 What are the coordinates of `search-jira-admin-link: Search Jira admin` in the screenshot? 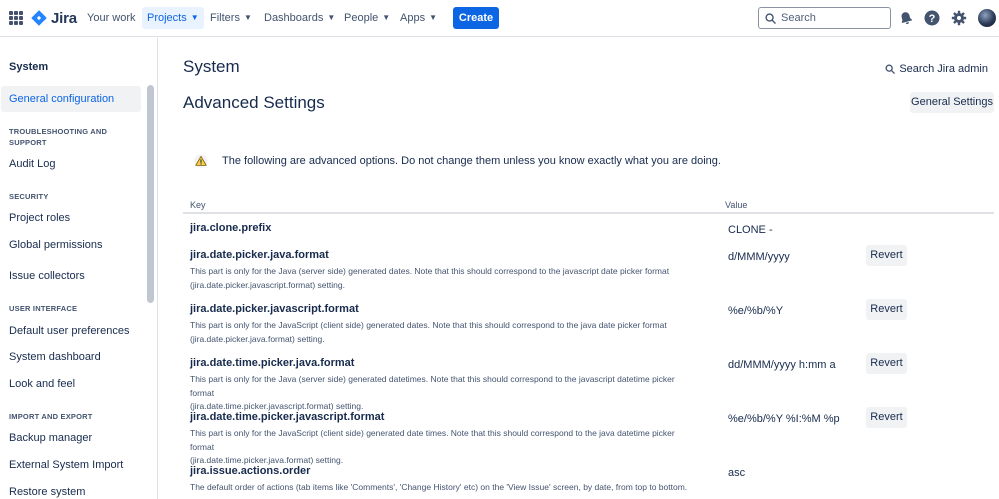 It's located at (936, 69).